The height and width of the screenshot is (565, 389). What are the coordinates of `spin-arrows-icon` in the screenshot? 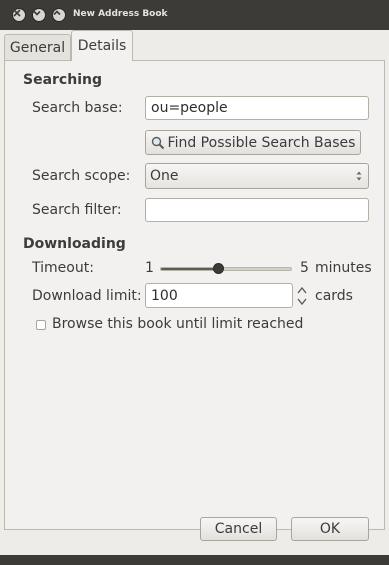 It's located at (302, 296).